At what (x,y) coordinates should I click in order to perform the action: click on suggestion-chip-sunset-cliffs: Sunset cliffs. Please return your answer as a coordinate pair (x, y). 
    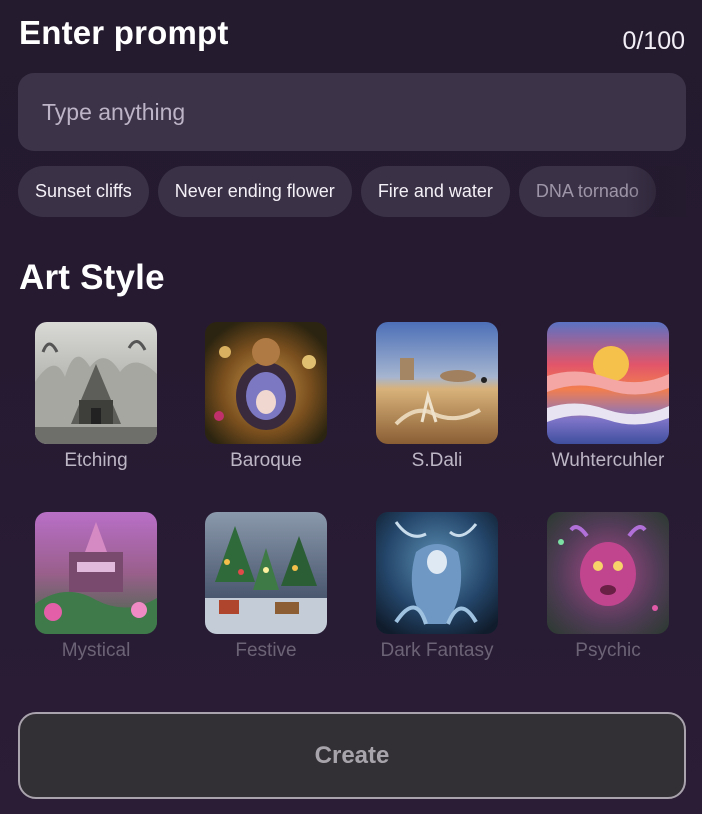
    Looking at the image, I should click on (83, 191).